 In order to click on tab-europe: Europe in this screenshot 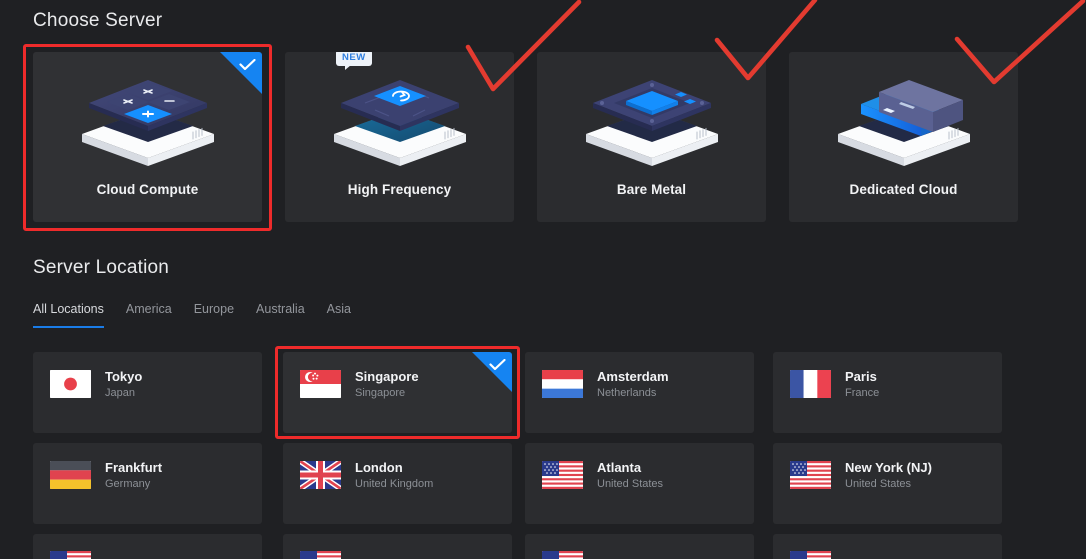, I will do `click(214, 315)`.